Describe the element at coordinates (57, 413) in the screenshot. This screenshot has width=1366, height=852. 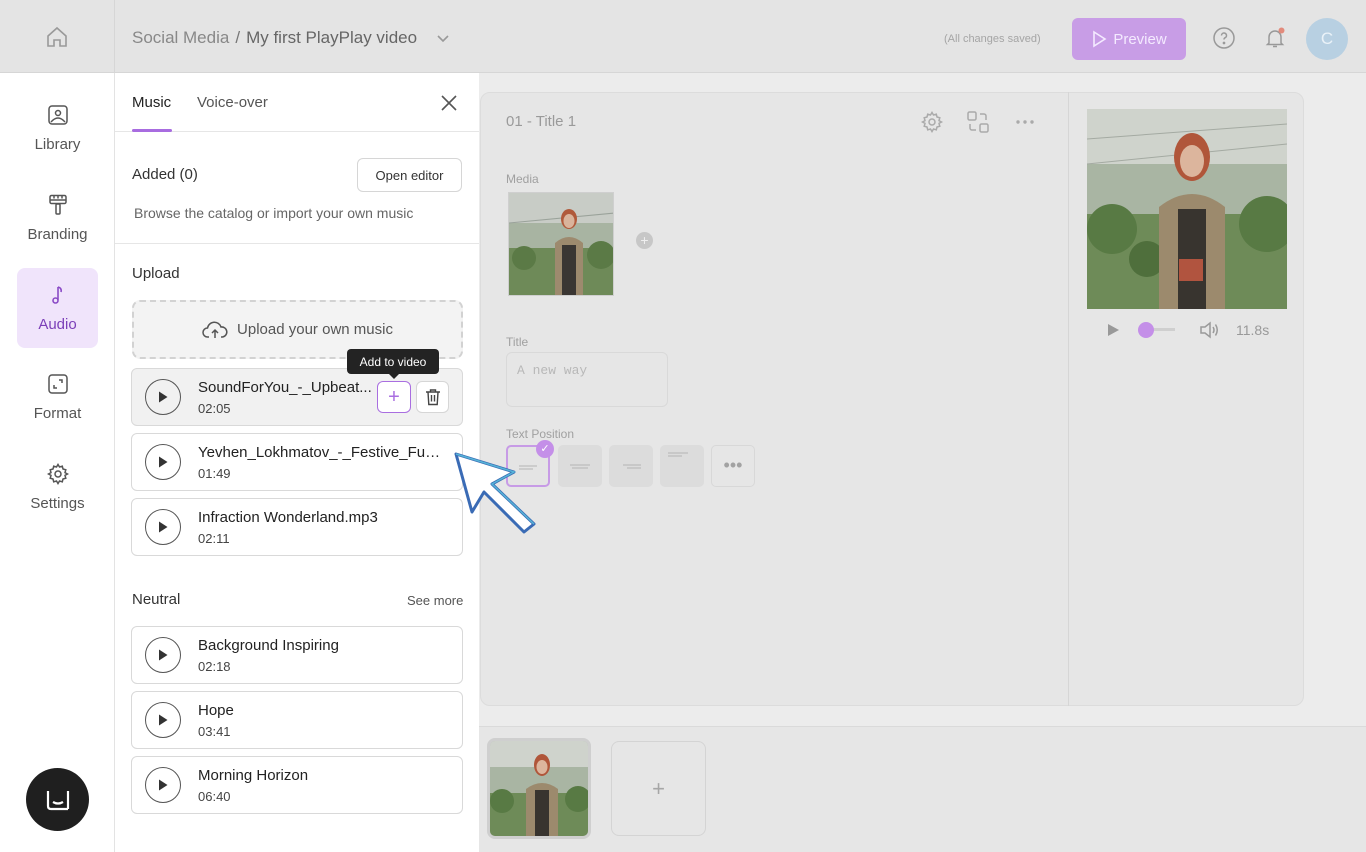
I see `nav-label-format: Format` at that location.